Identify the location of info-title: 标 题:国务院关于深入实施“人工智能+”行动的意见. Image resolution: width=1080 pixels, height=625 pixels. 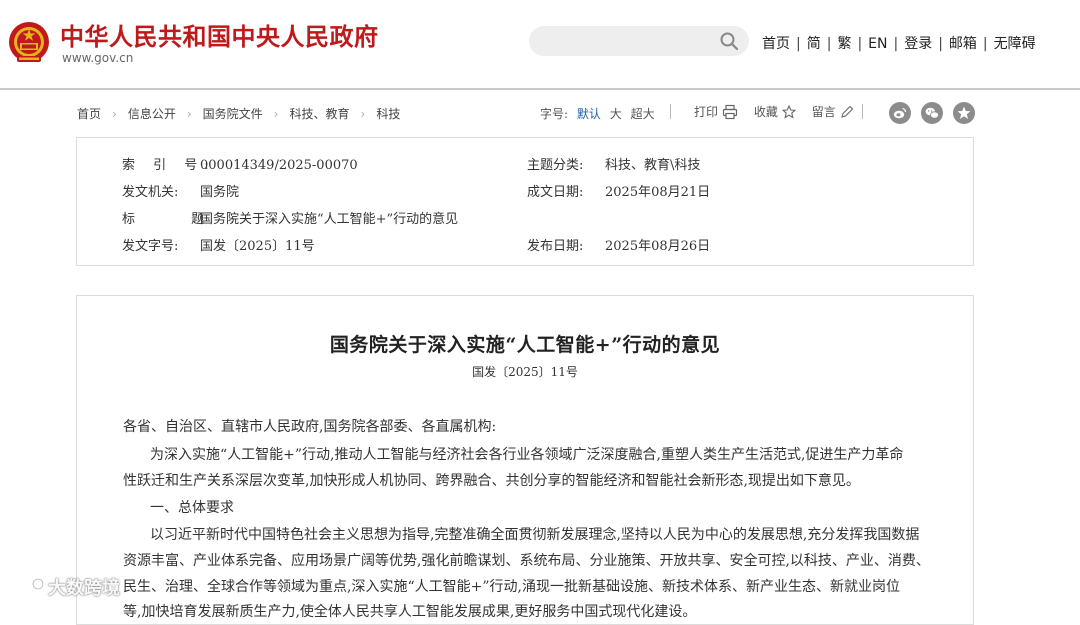
(290, 217).